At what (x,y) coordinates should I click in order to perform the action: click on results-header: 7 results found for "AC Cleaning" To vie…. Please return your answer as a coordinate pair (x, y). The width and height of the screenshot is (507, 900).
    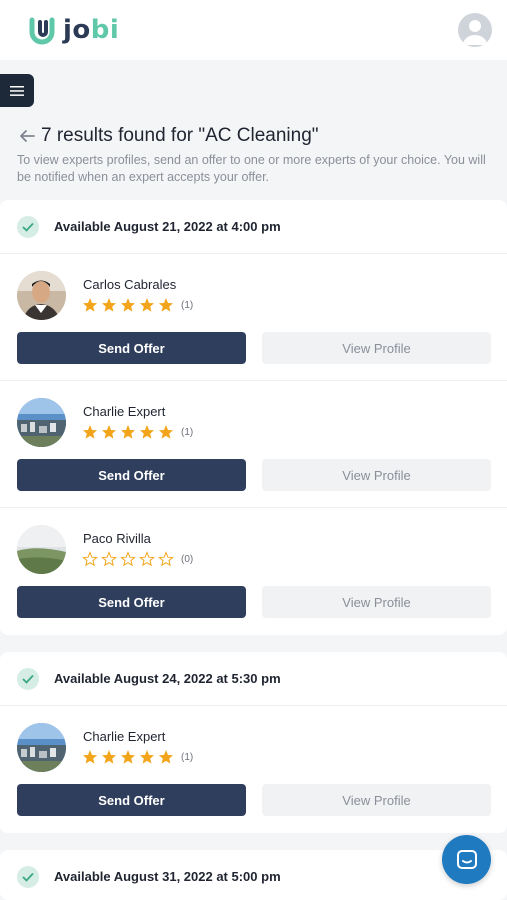
    Looking at the image, I should click on (257, 155).